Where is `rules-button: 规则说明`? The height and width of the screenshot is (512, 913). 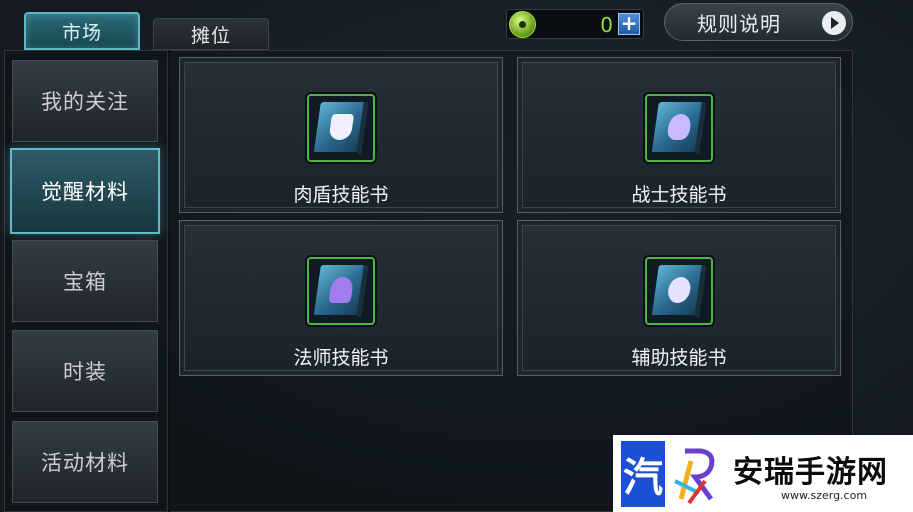
rules-button: 规则说明 is located at coordinates (758, 22).